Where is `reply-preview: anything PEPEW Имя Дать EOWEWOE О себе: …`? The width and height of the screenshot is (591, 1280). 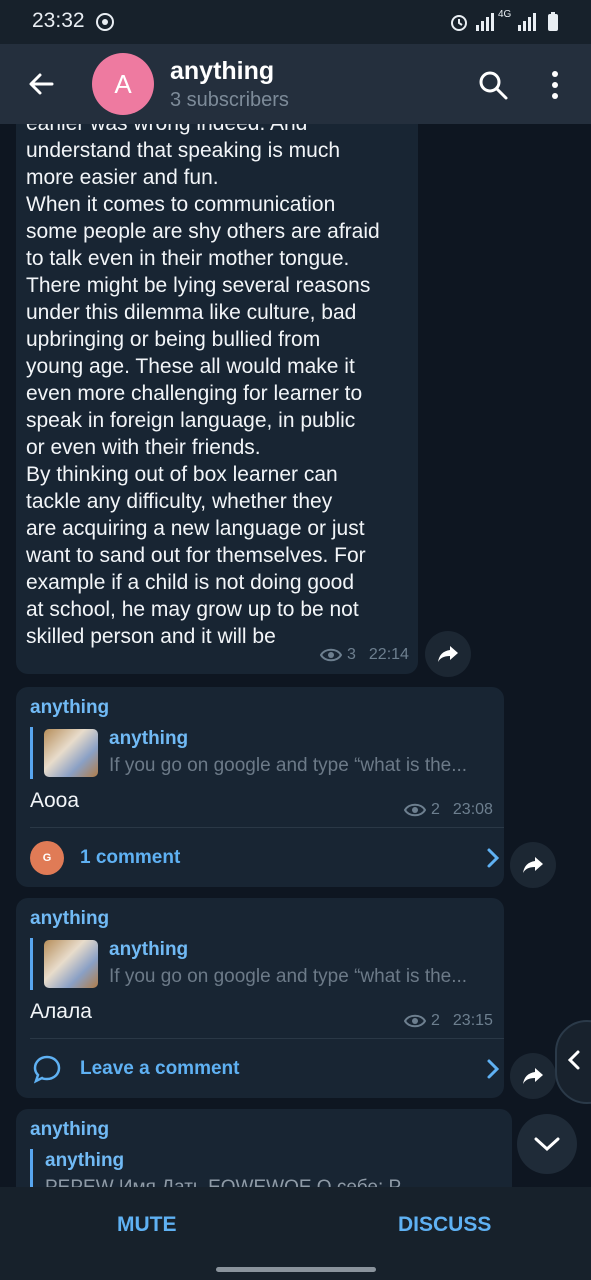
reply-preview: anything PEPEW Имя Дать EOWEWOE О себе: … is located at coordinates (266, 1168).